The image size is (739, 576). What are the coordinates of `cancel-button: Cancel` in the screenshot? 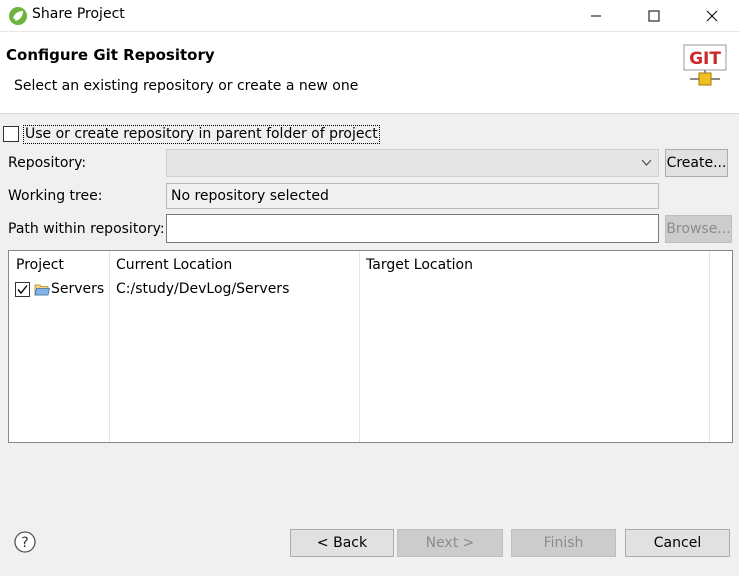 It's located at (677, 543).